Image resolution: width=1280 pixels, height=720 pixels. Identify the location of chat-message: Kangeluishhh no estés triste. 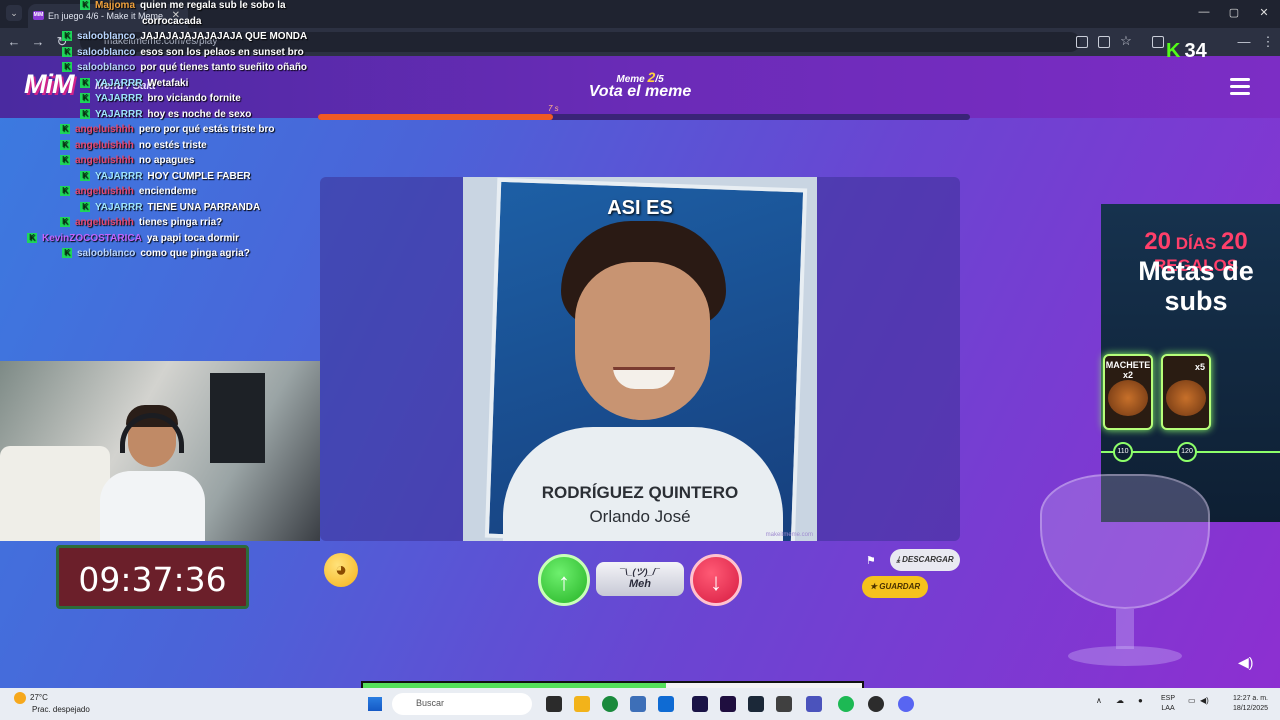
(133, 145).